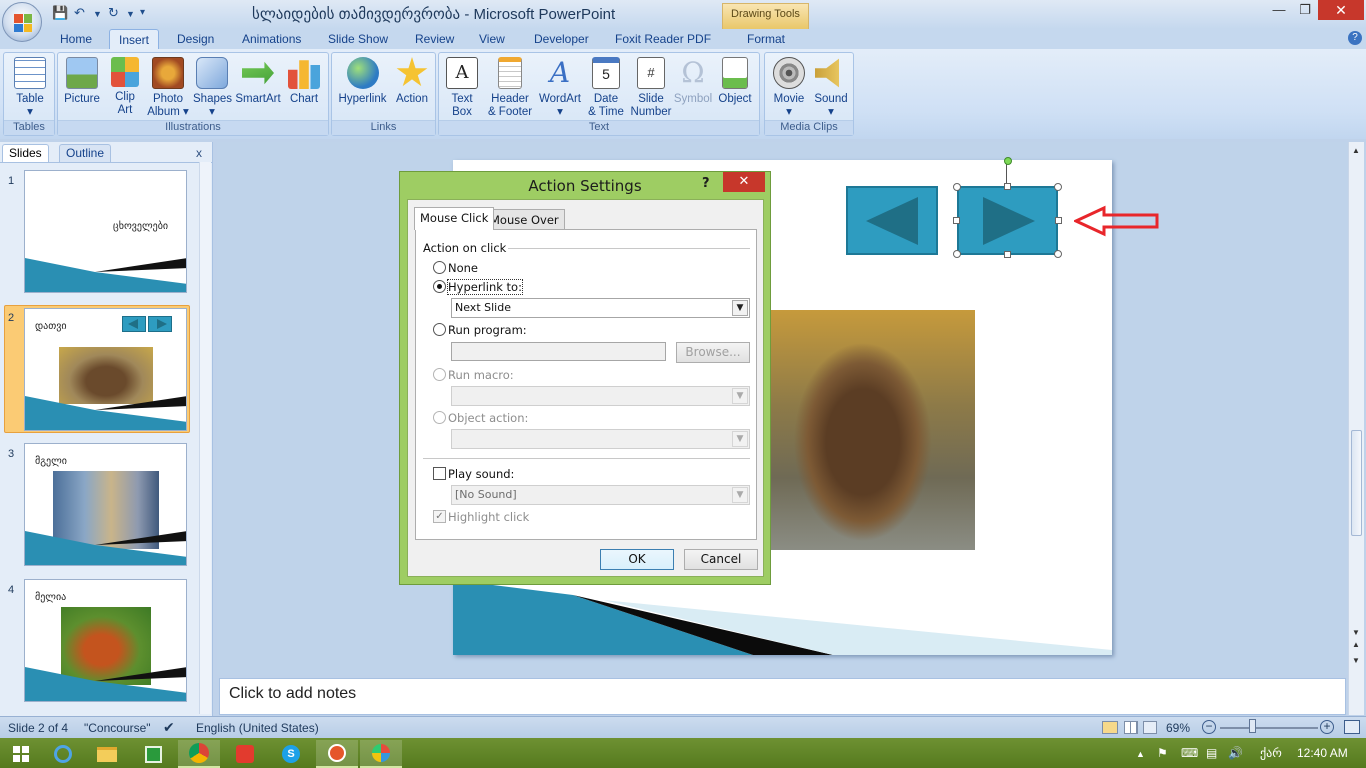  What do you see at coordinates (105, 369) in the screenshot?
I see `slide-thumbnail-2: დათვი` at bounding box center [105, 369].